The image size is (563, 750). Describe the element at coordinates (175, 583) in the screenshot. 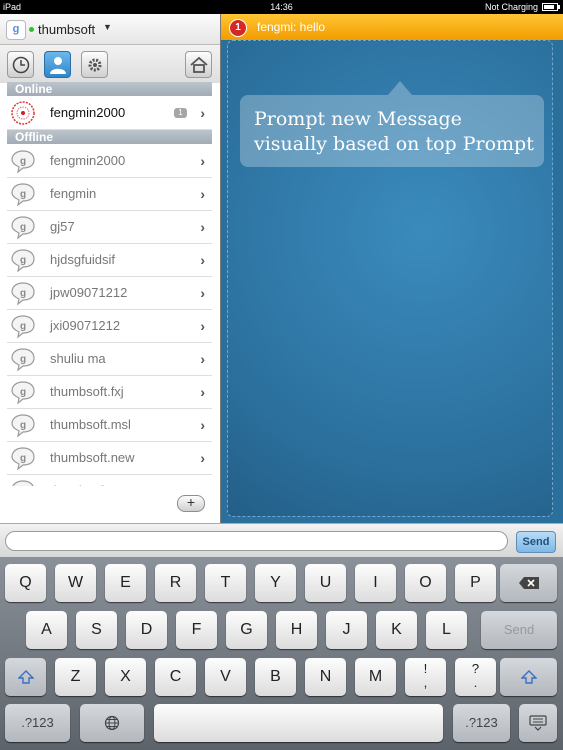

I see `key-r: R` at that location.